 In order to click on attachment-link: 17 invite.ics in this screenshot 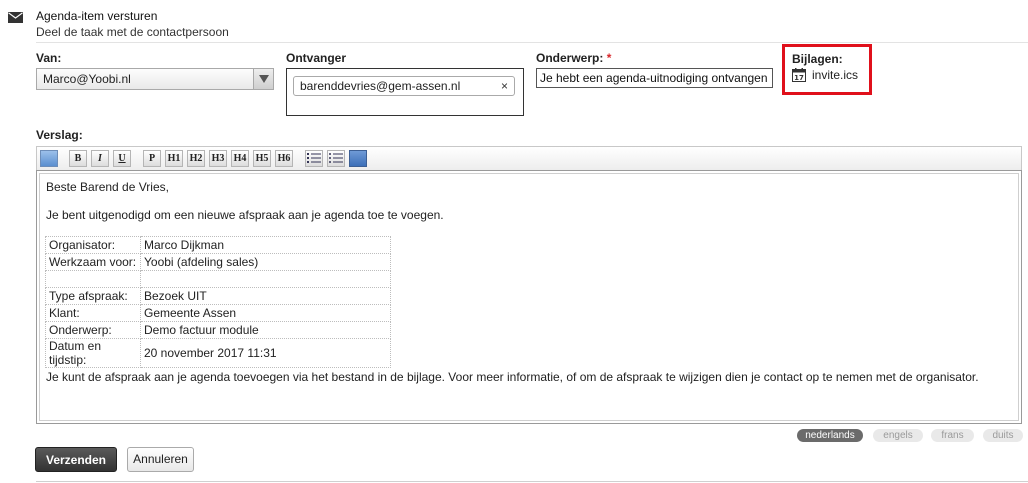, I will do `click(825, 75)`.